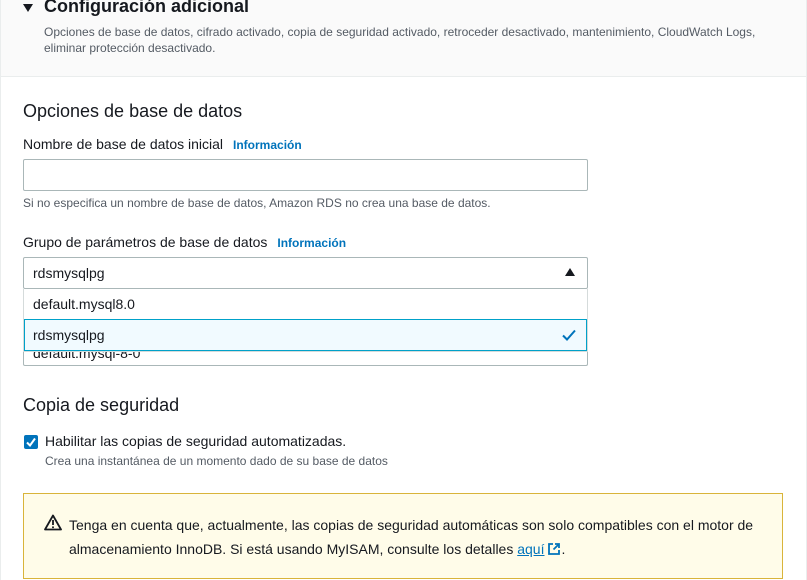  Describe the element at coordinates (28, 8) in the screenshot. I see `caret-down-icon` at that location.